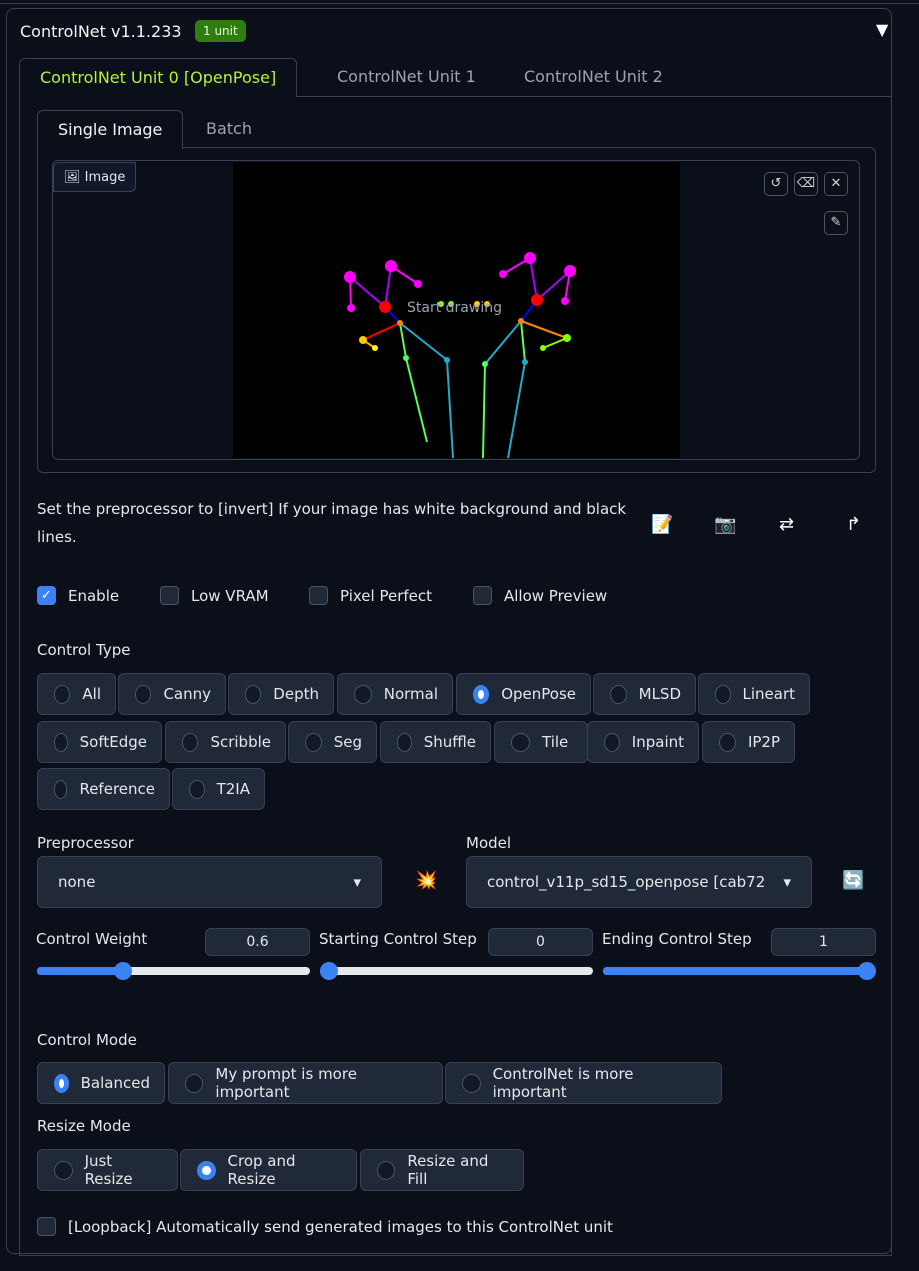  Describe the element at coordinates (158, 77) in the screenshot. I see `tab-unit-0: ControlNet Unit 0 [OpenPose]` at that location.